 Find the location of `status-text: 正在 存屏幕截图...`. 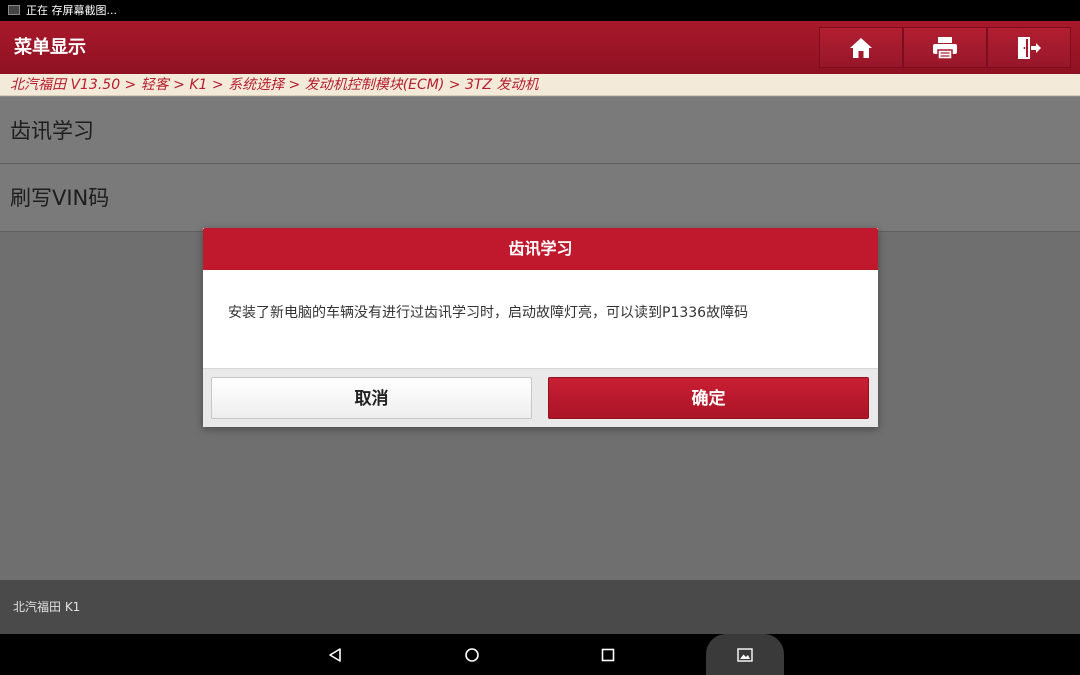

status-text: 正在 存屏幕截图... is located at coordinates (71, 10).